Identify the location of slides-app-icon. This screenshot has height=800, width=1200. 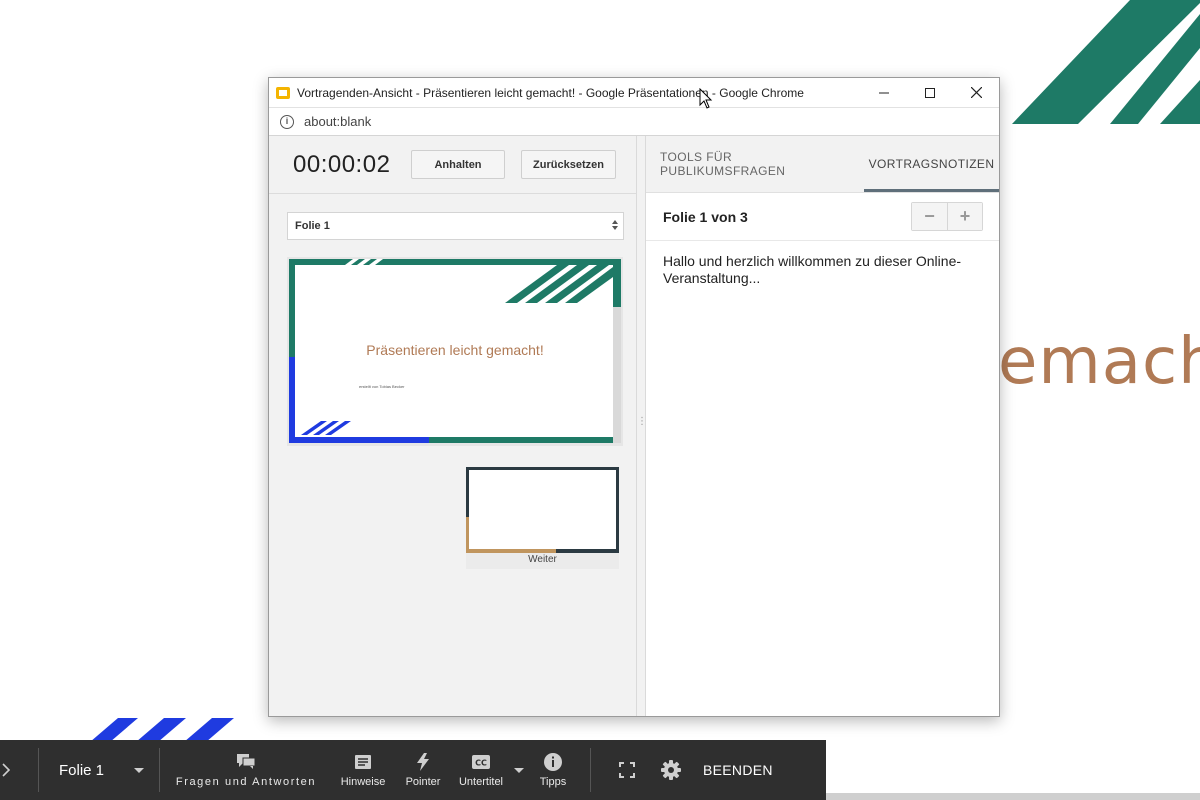
(283, 92).